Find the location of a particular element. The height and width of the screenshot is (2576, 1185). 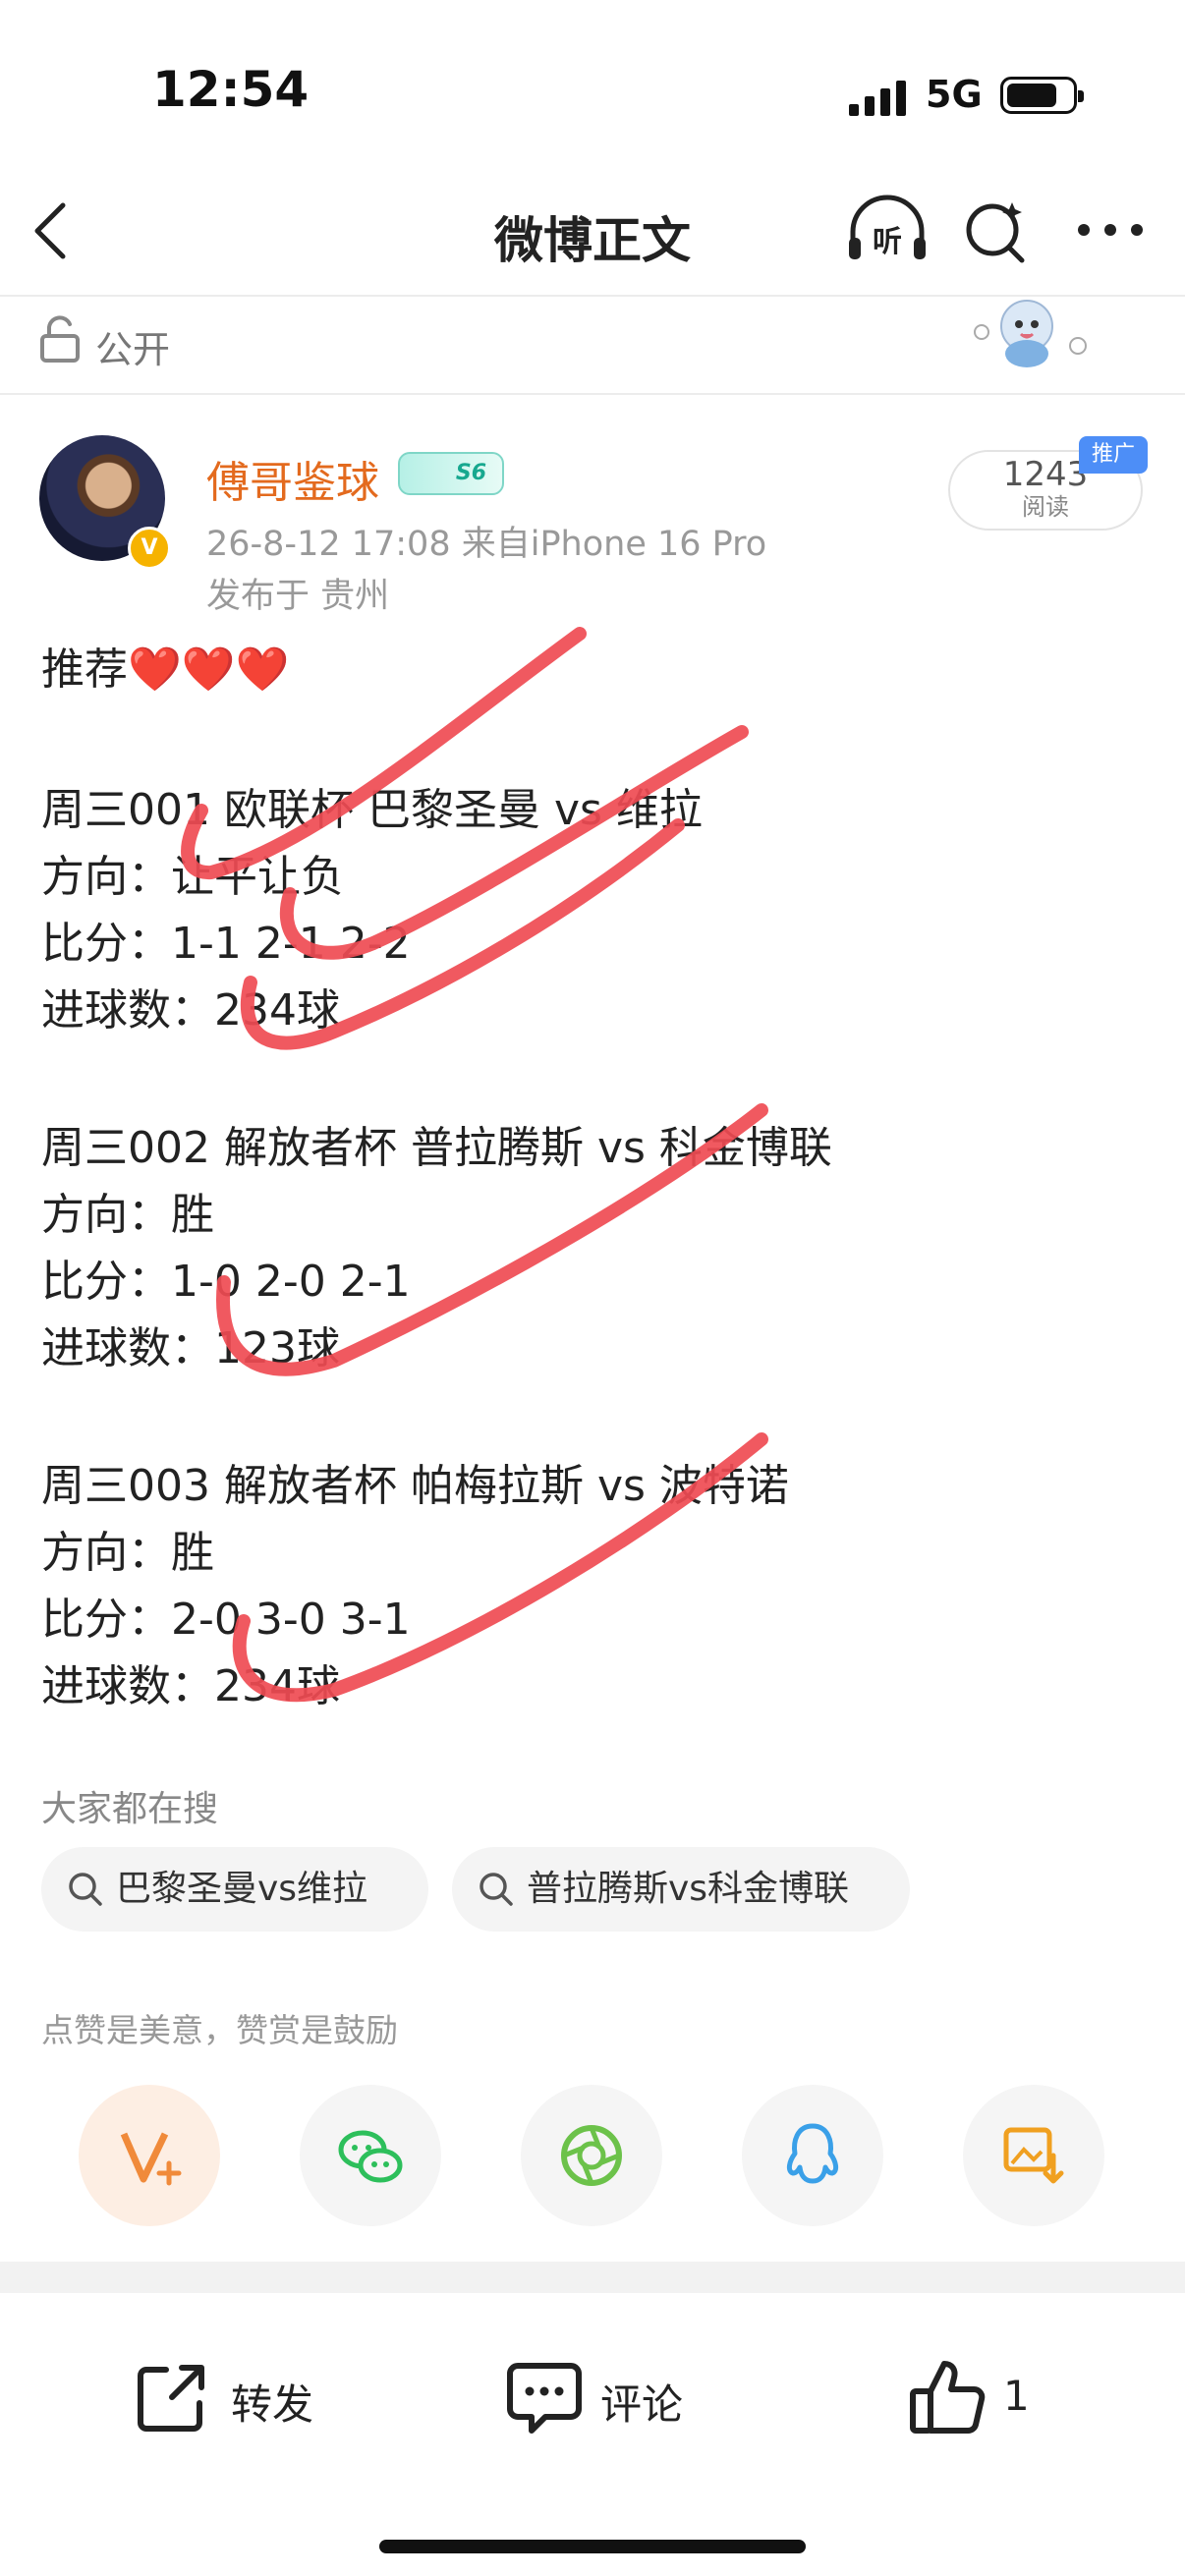

match-title: 周三002 解放者杯 普拉腾斯 vs 科金博联 is located at coordinates (437, 1148).